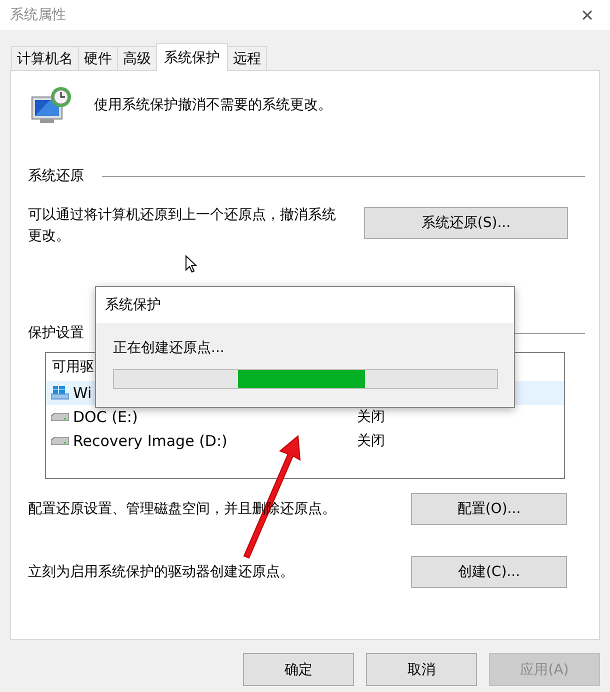 The image size is (610, 692). Describe the element at coordinates (182, 226) in the screenshot. I see `restore-description: 可以通过将计算机还原到上一个还原点，撤消系统更改。` at that location.